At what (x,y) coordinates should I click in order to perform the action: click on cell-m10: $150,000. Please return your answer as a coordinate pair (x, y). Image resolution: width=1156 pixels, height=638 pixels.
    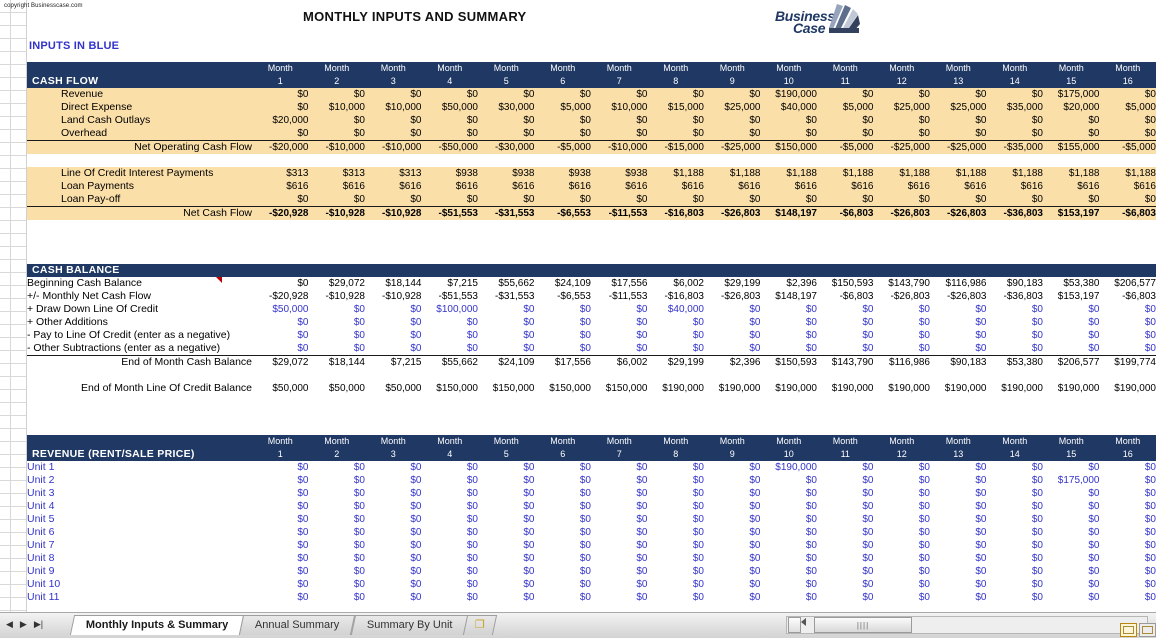
    Looking at the image, I should click on (789, 148).